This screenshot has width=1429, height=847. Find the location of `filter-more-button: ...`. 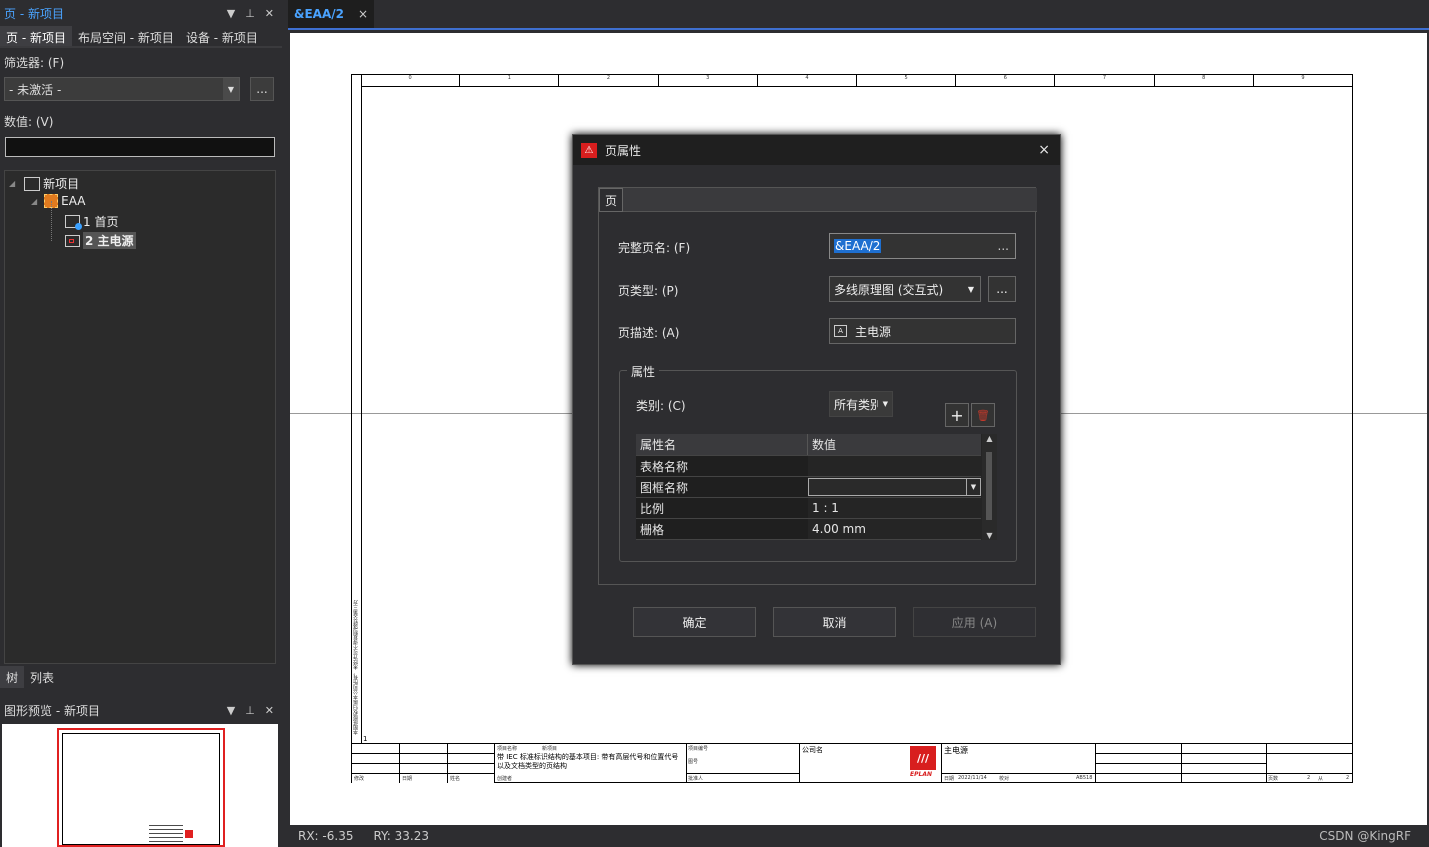

filter-more-button: ... is located at coordinates (262, 89).